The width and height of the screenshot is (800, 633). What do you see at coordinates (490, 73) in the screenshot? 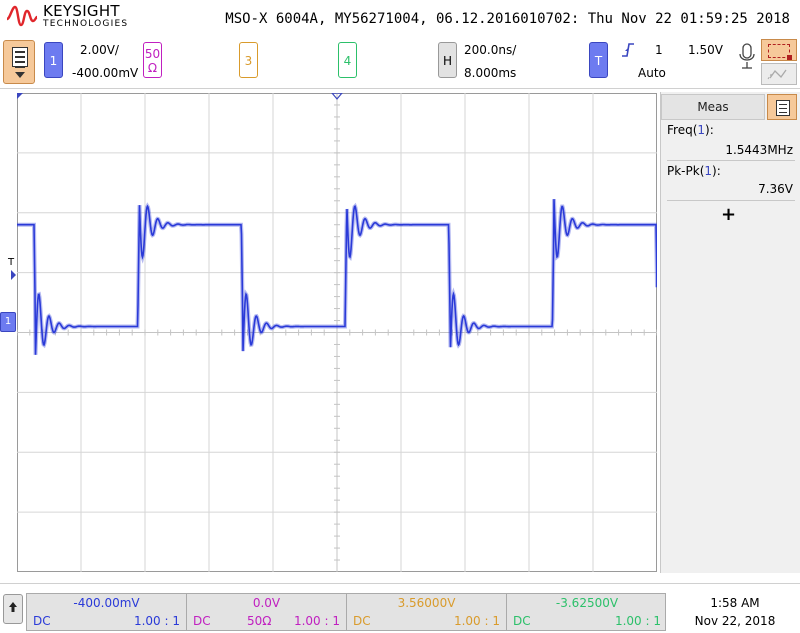
I see `horizontal-delay: 8.000ms` at bounding box center [490, 73].